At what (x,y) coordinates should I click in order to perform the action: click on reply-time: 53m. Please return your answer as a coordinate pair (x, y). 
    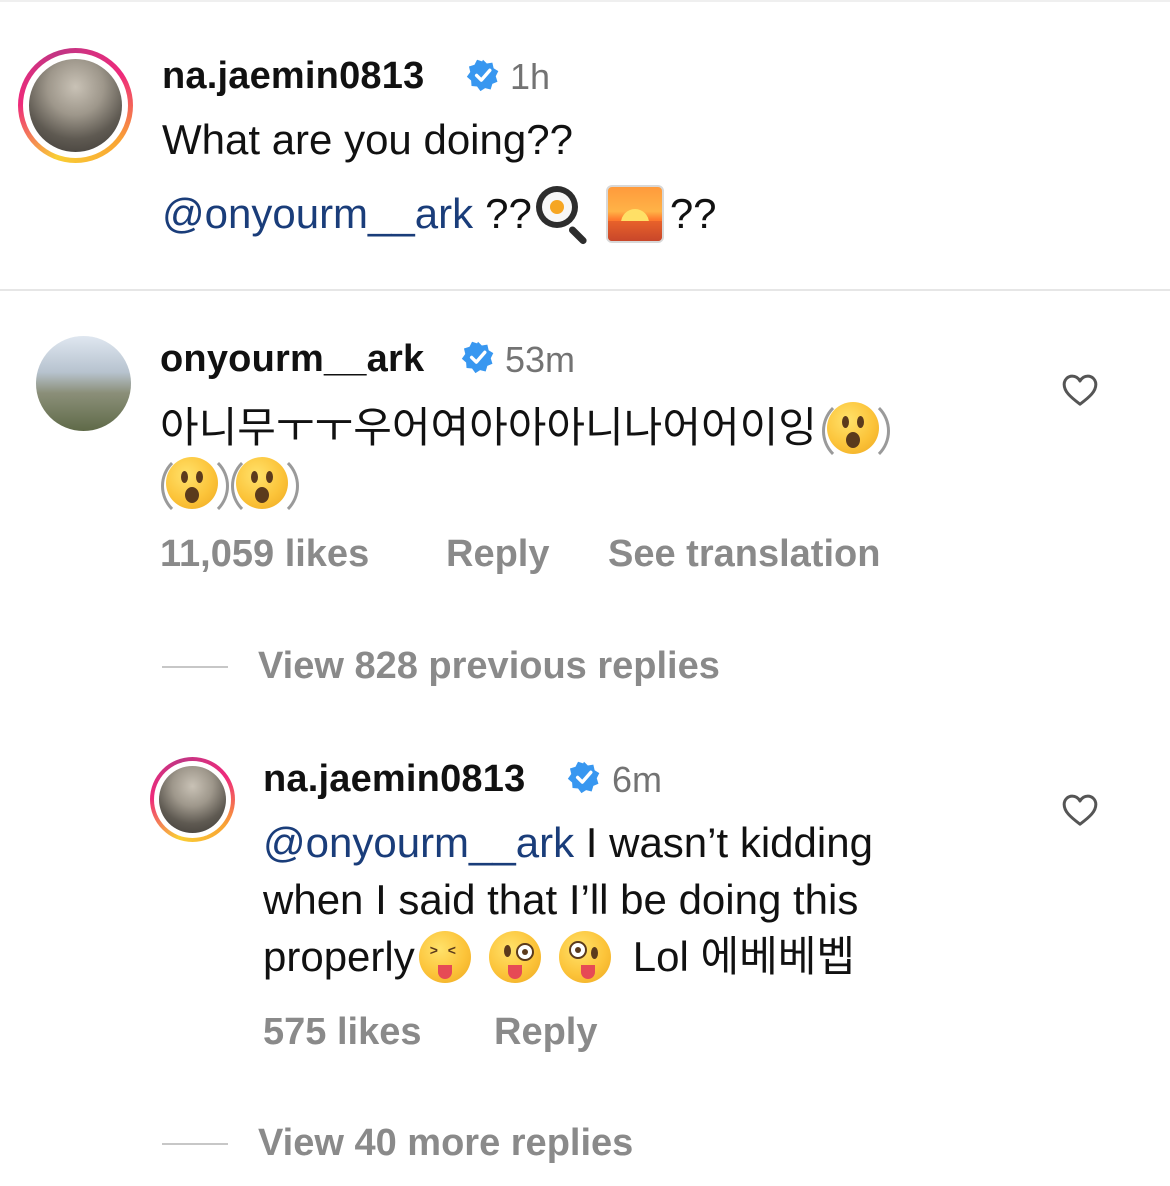
    Looking at the image, I should click on (540, 359).